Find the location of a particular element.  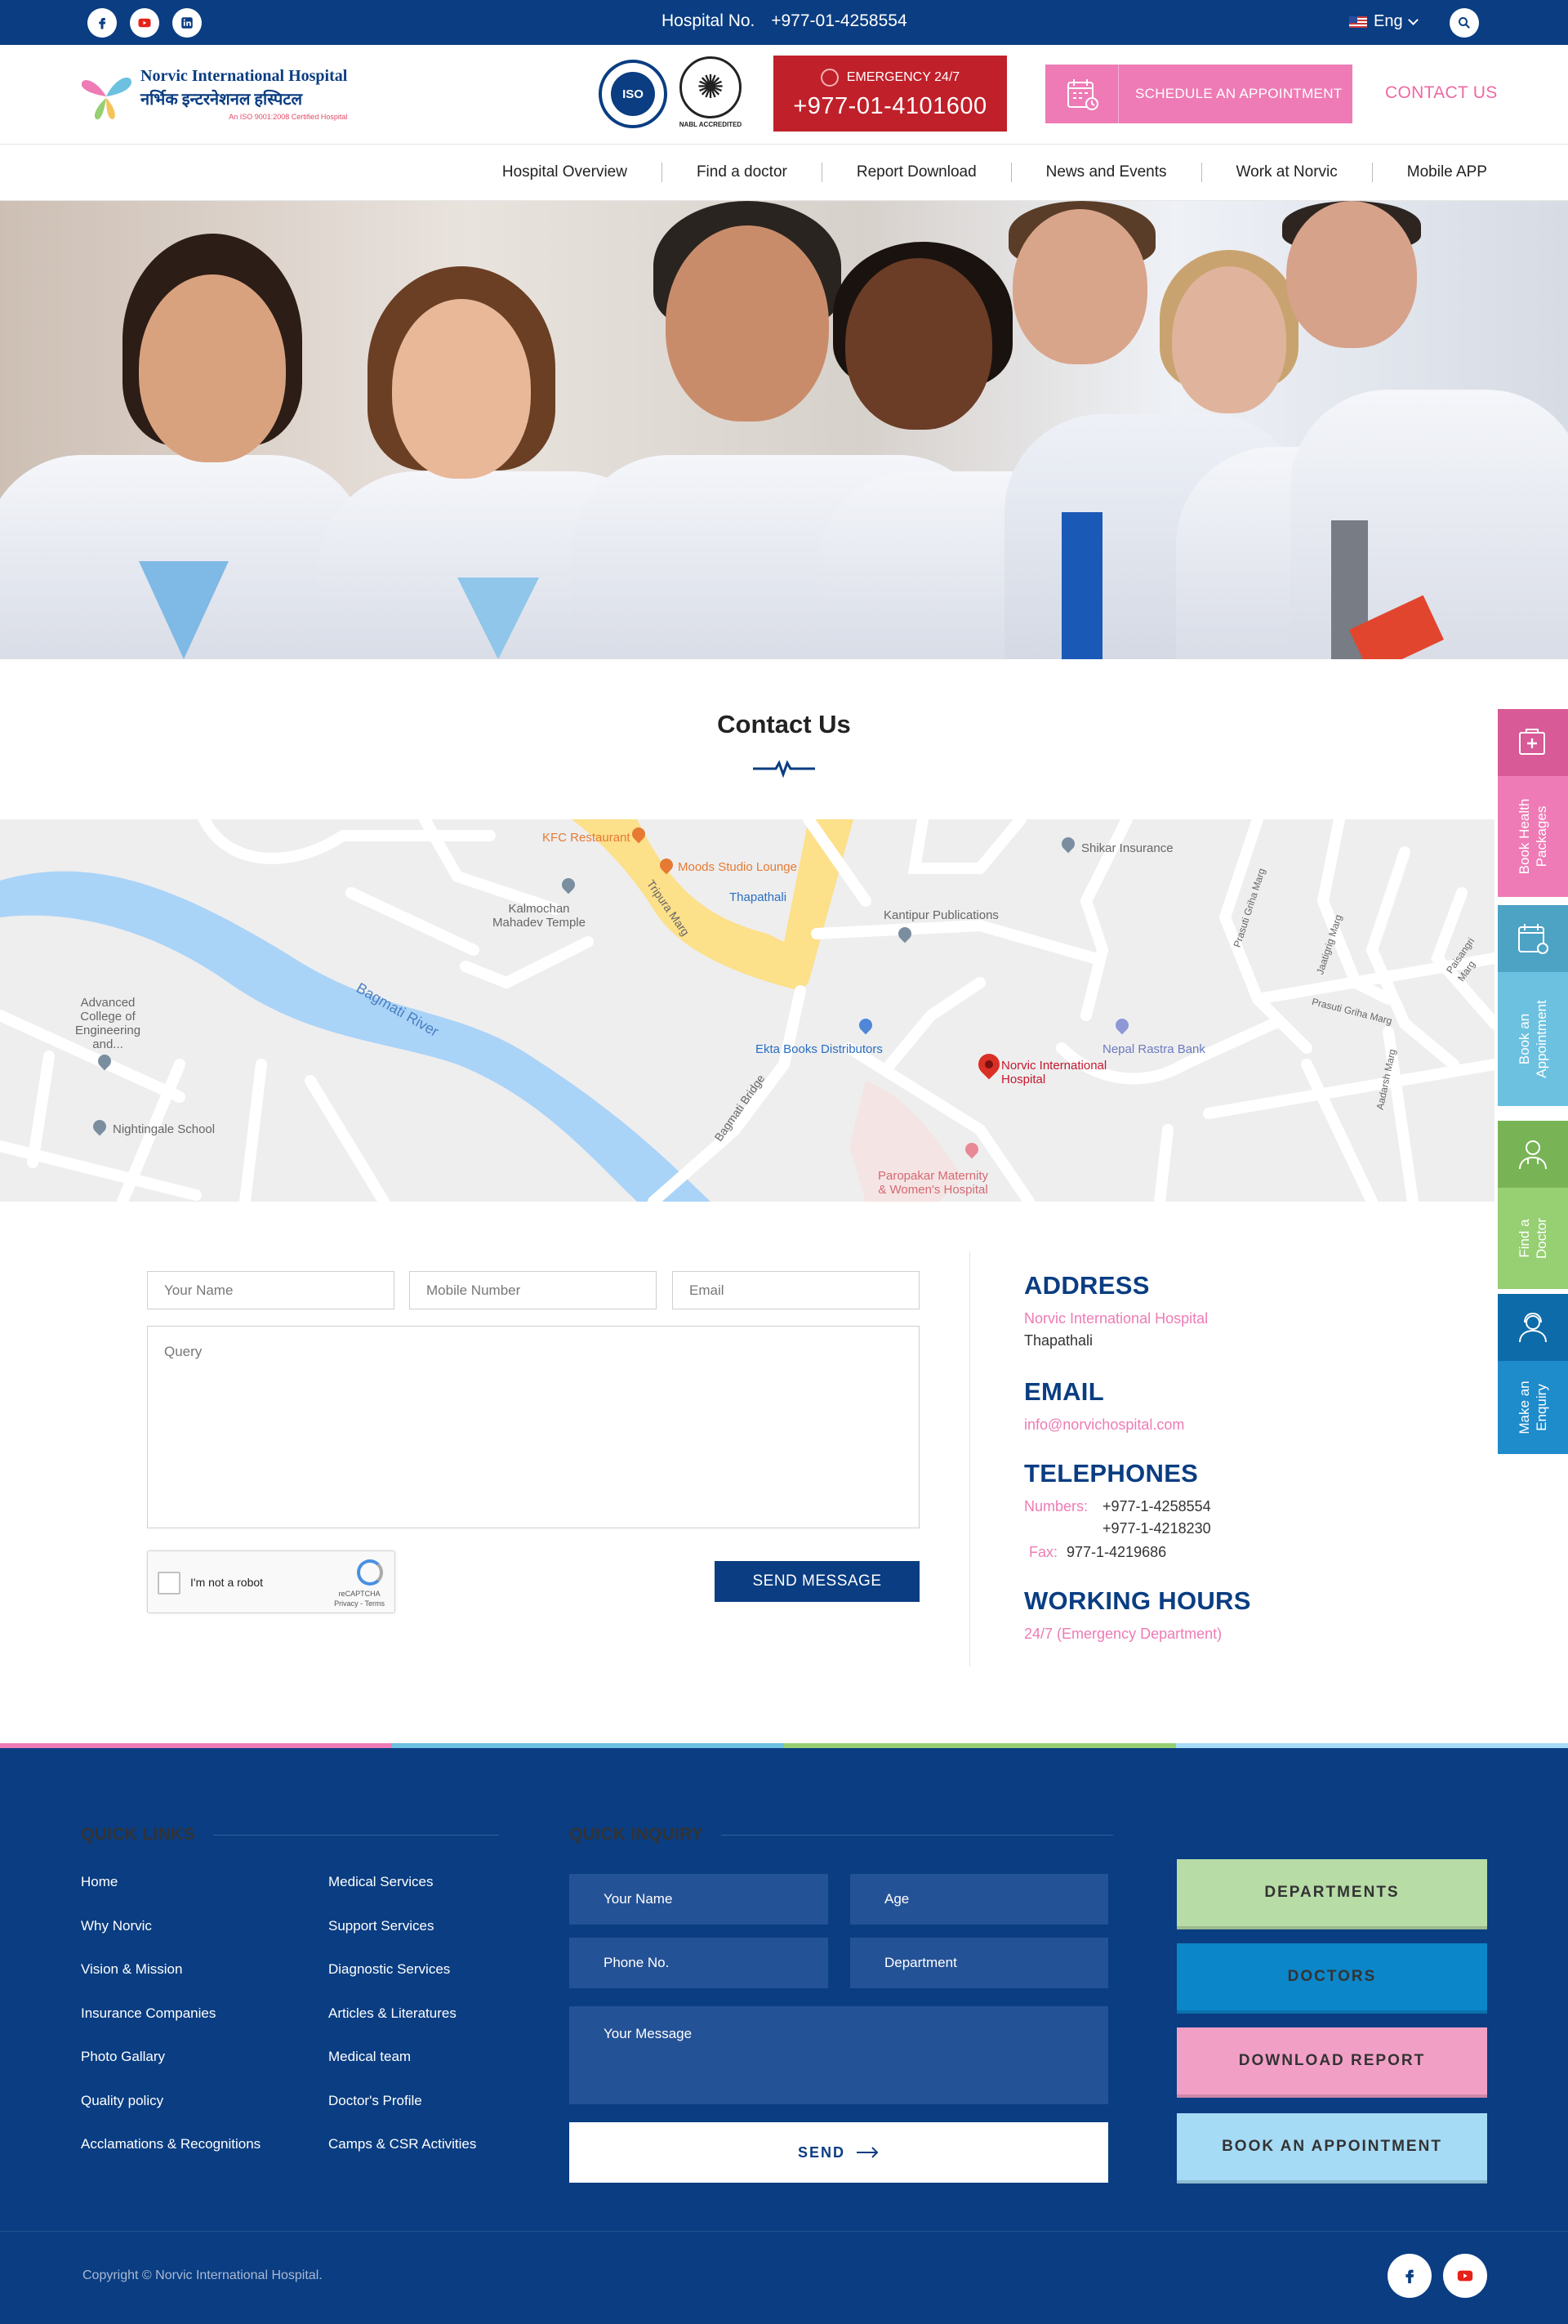

working-hours-heading: WORKING HOURS is located at coordinates (1137, 1600).